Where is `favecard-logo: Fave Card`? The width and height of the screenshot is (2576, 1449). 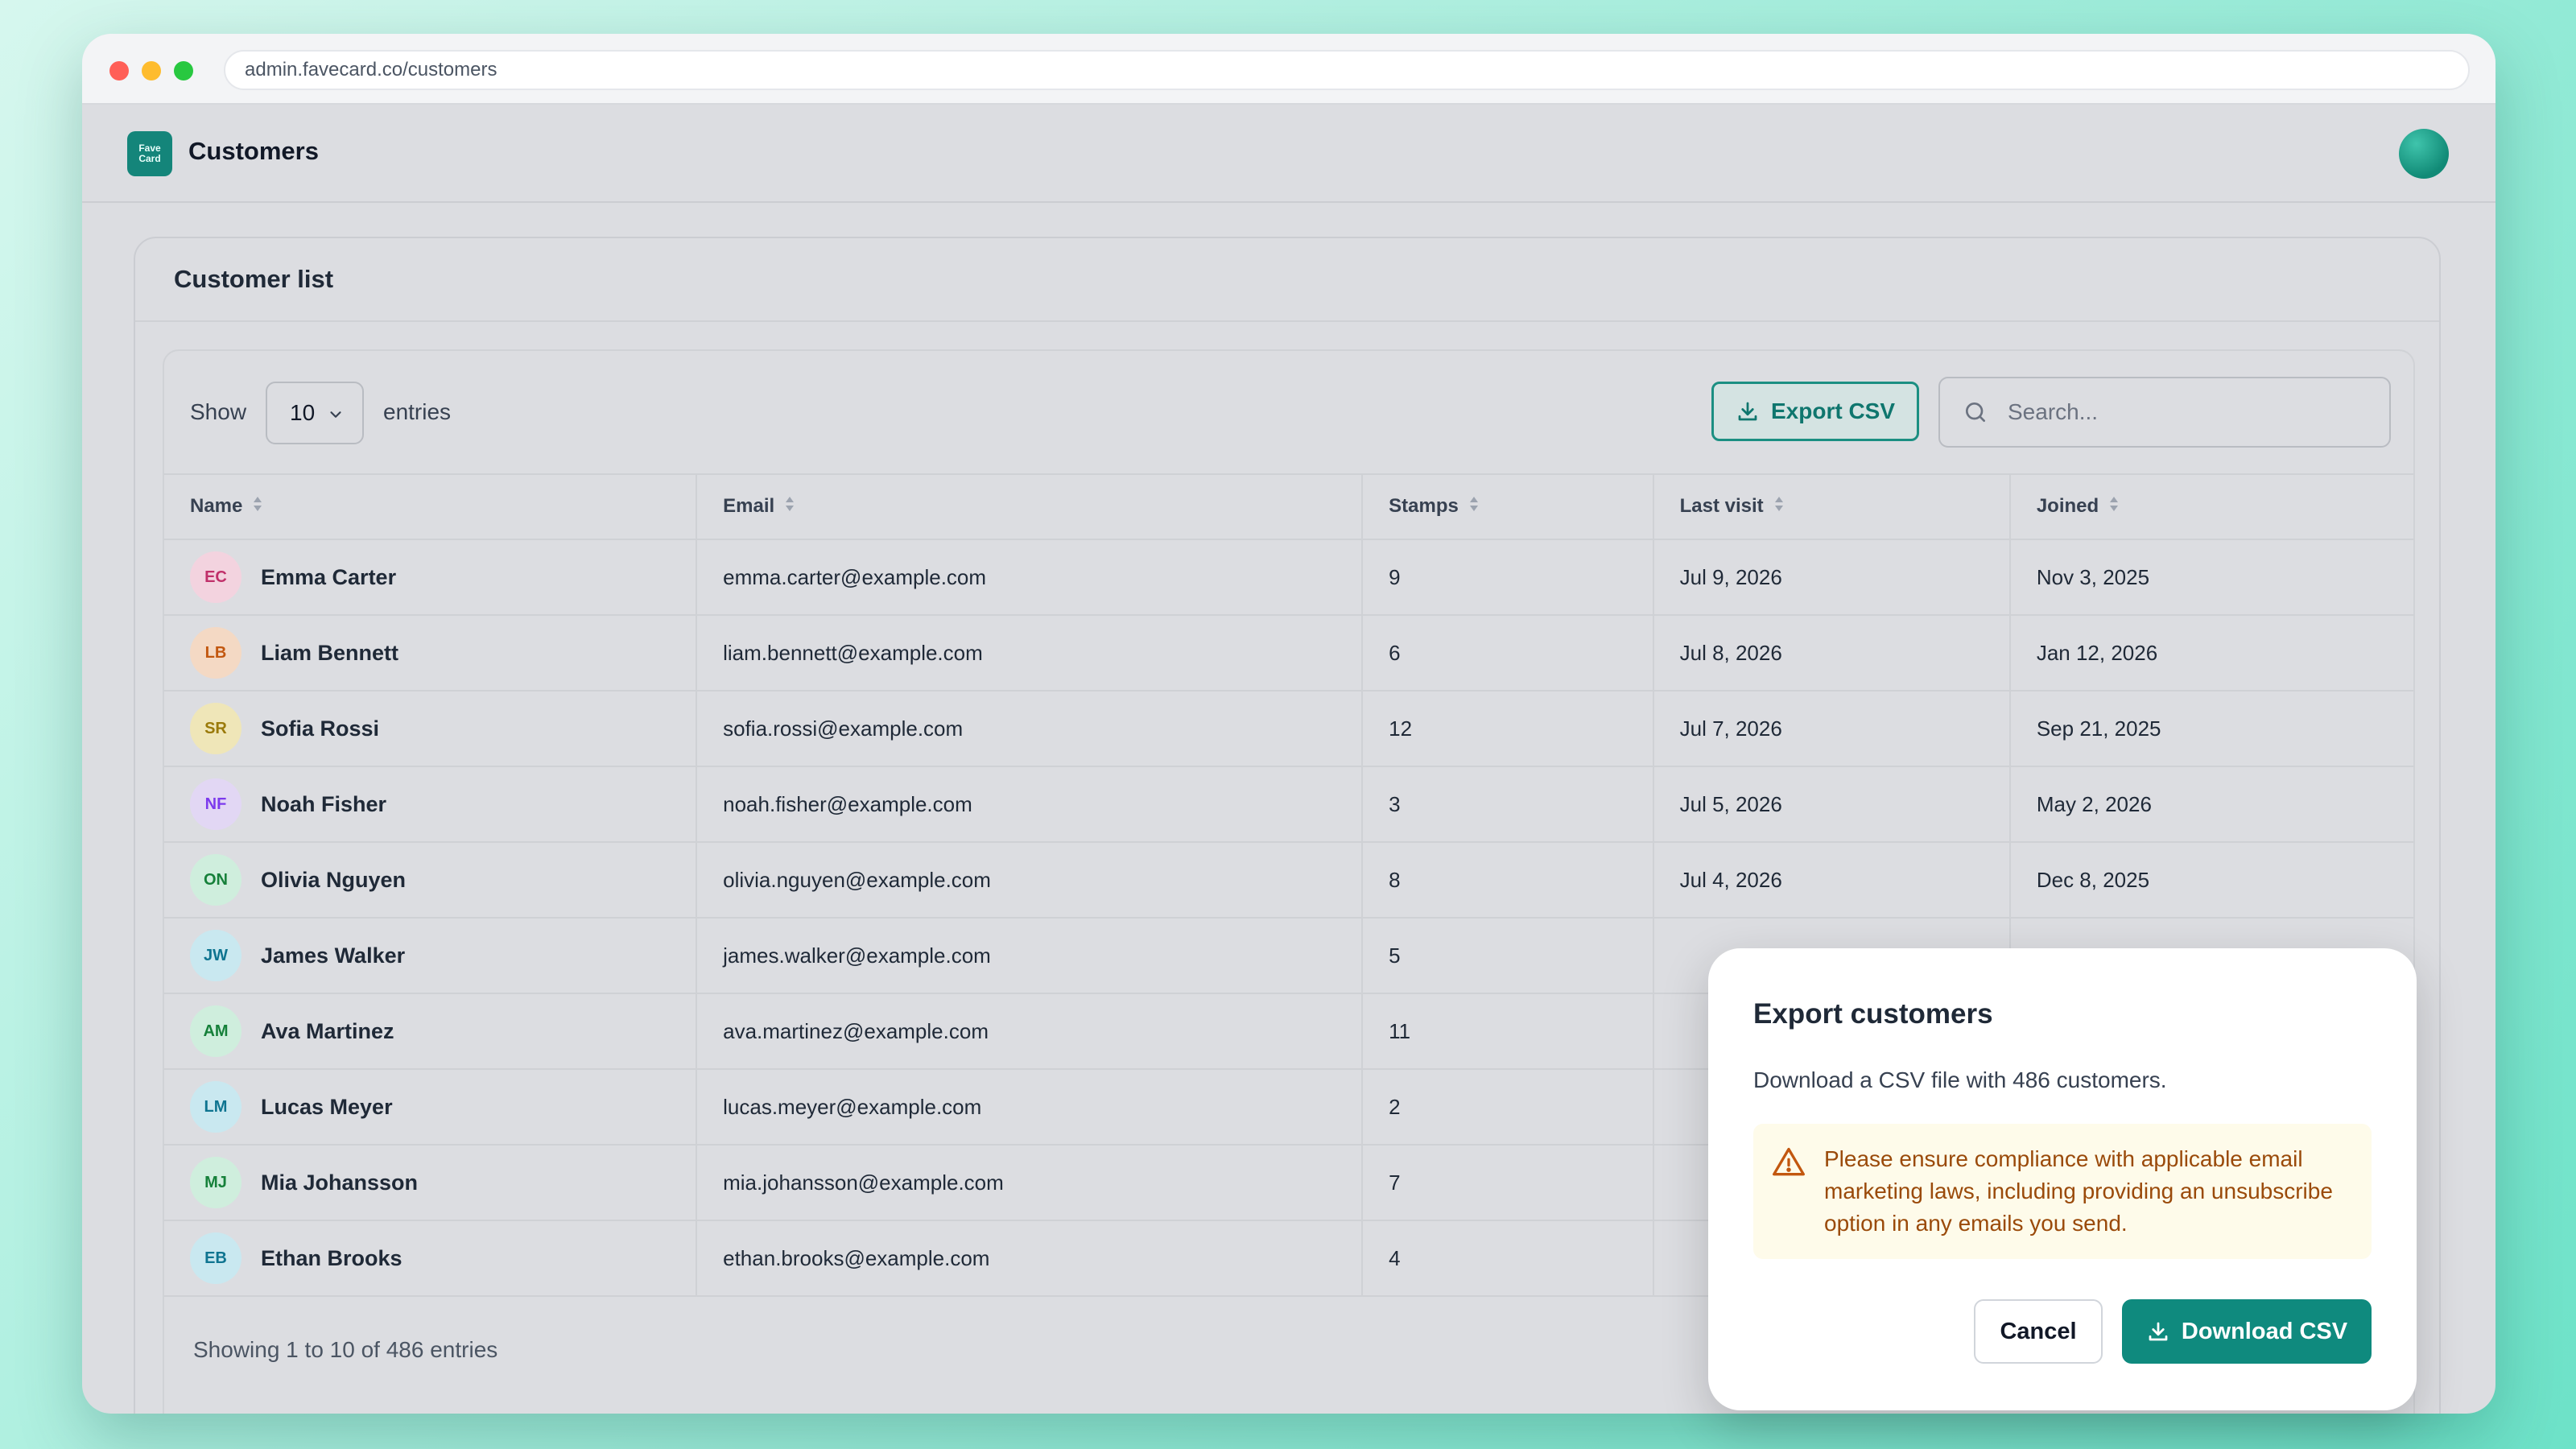 favecard-logo: Fave Card is located at coordinates (149, 153).